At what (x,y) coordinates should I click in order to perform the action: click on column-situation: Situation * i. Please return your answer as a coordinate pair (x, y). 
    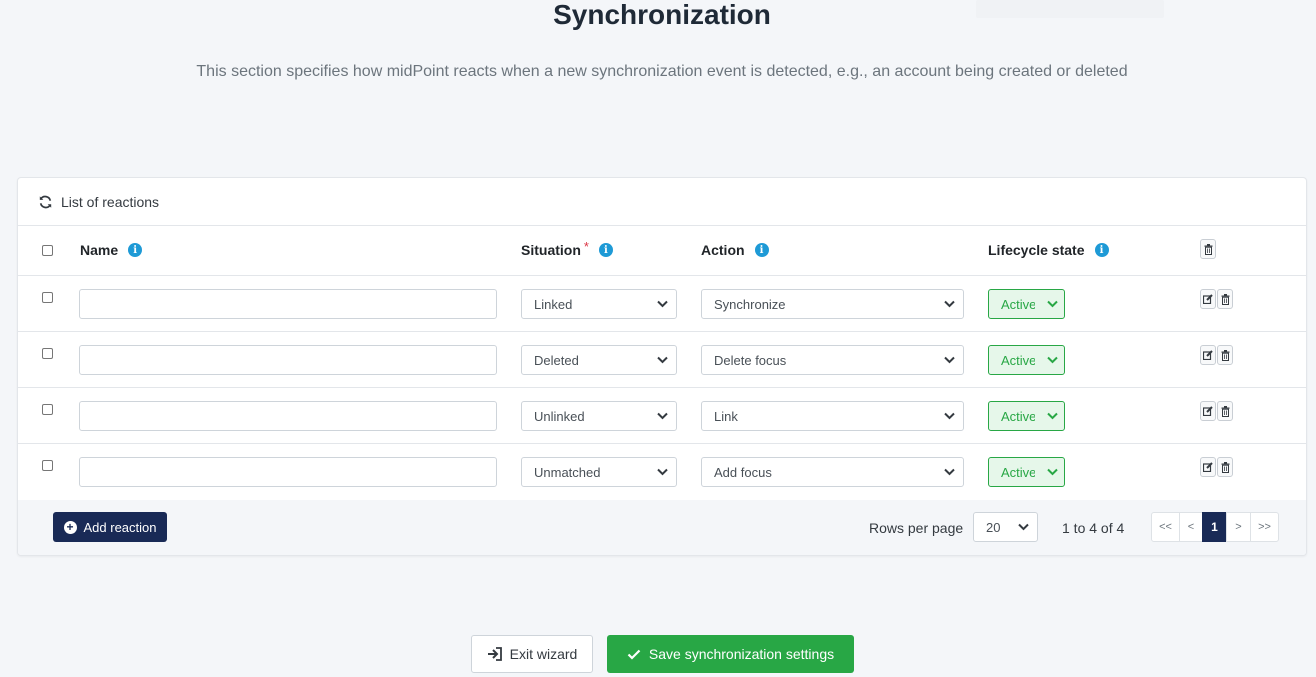
    Looking at the image, I should click on (567, 248).